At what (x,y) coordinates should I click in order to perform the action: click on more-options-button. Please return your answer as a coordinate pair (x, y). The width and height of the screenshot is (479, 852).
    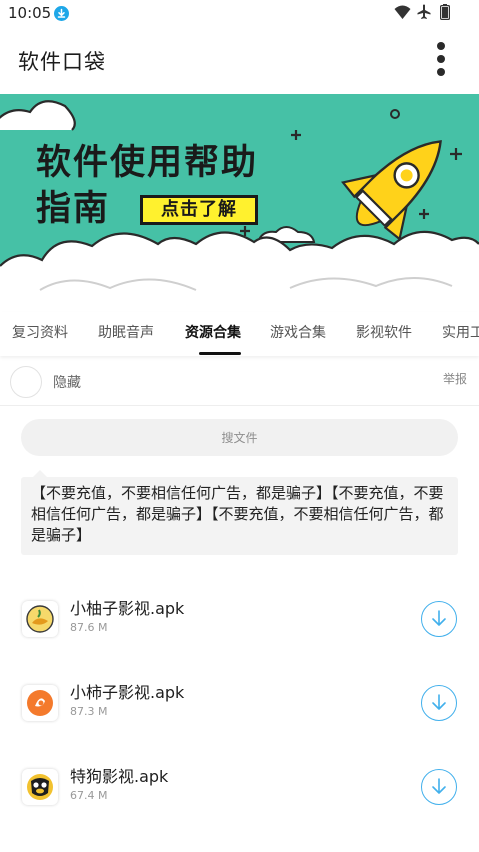
    Looking at the image, I should click on (441, 60).